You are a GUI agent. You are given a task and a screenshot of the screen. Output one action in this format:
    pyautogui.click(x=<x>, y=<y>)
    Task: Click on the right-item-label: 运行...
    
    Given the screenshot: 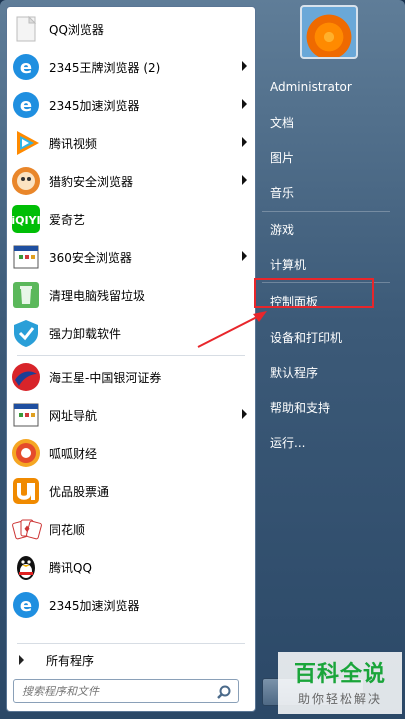 What is the action you would take?
    pyautogui.click(x=288, y=442)
    